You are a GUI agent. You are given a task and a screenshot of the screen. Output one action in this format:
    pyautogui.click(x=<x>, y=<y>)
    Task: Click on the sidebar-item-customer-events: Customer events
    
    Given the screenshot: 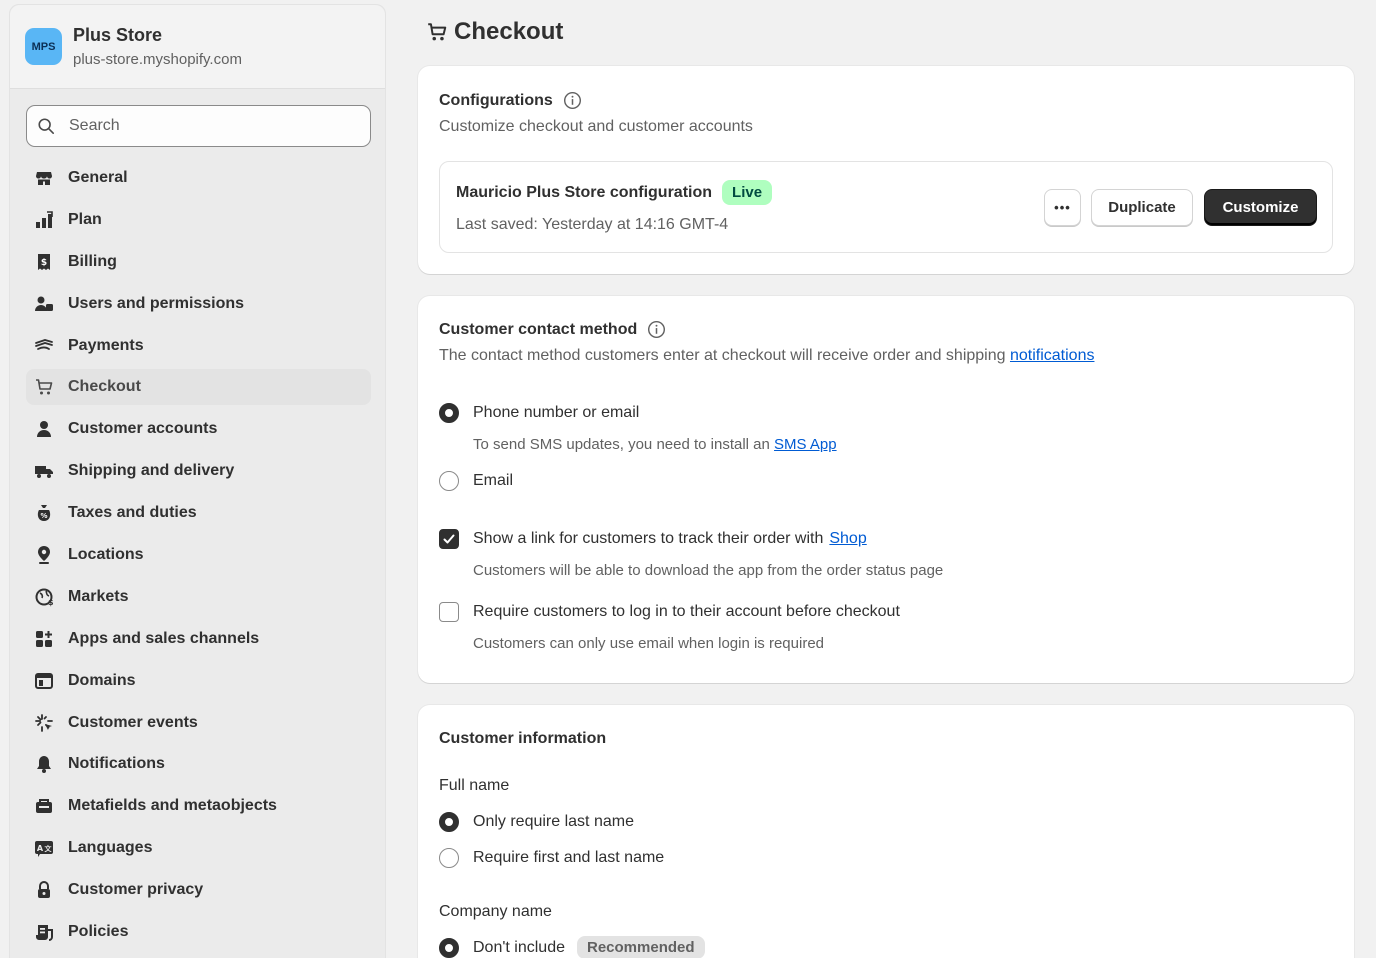 What is the action you would take?
    pyautogui.click(x=198, y=723)
    